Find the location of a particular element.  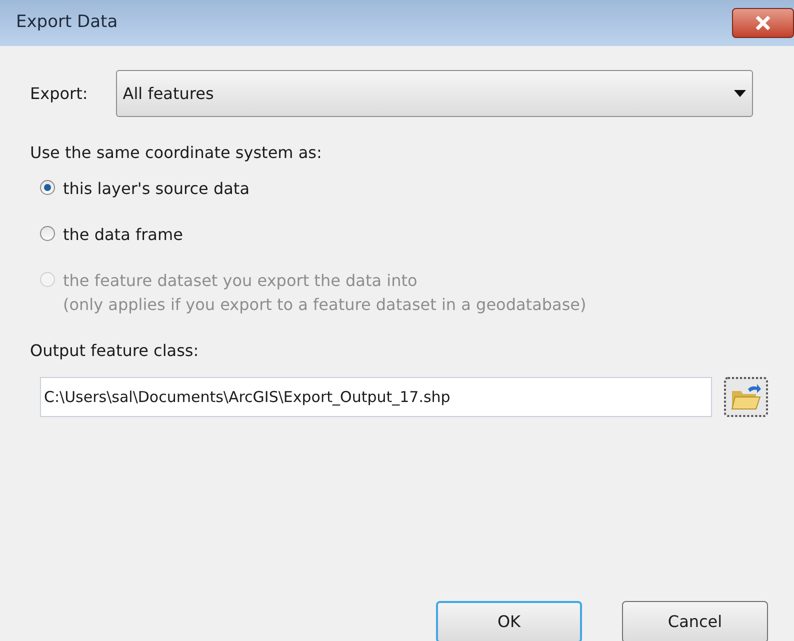

output-label: Output feature class: is located at coordinates (115, 351).